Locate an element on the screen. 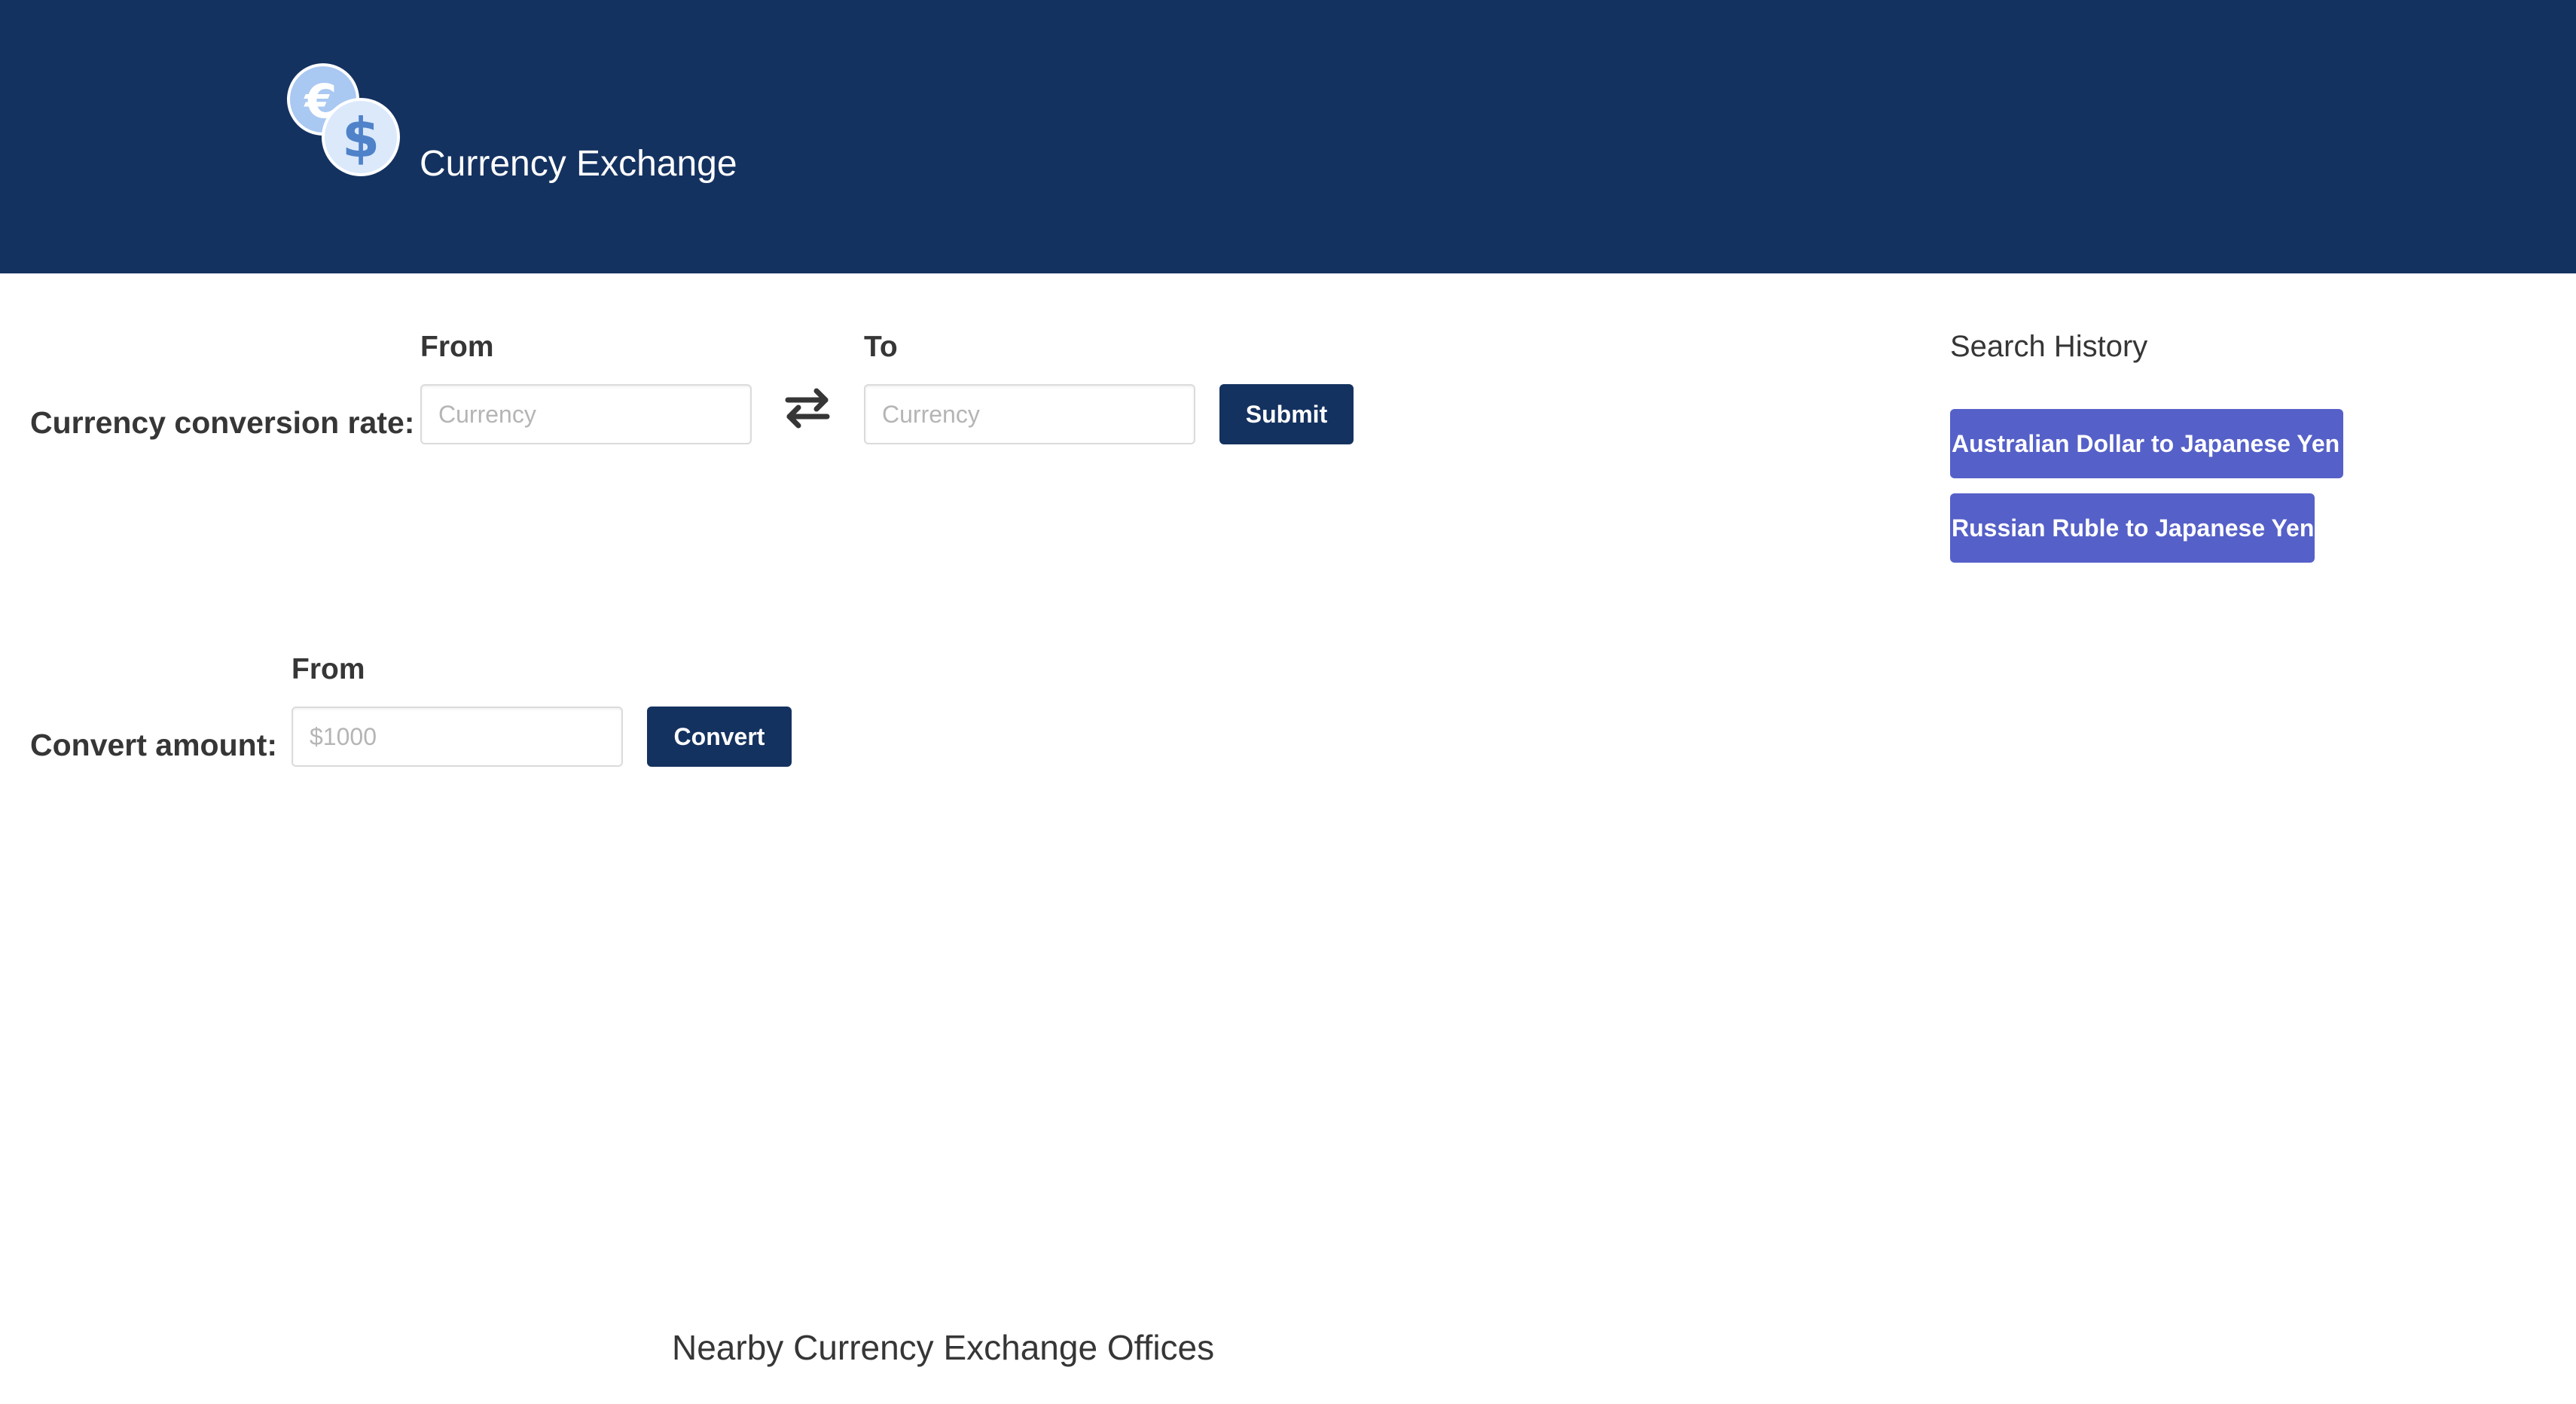 This screenshot has width=2576, height=1404. currency-exchange-coins-icon: € $ is located at coordinates (344, 119).